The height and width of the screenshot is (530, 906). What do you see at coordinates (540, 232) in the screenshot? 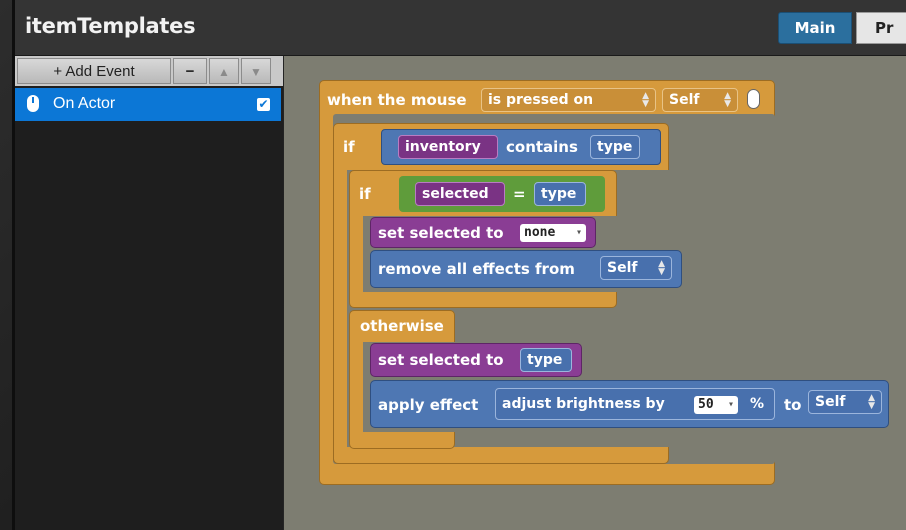
I see `selected-dropdown-value: none` at bounding box center [540, 232].